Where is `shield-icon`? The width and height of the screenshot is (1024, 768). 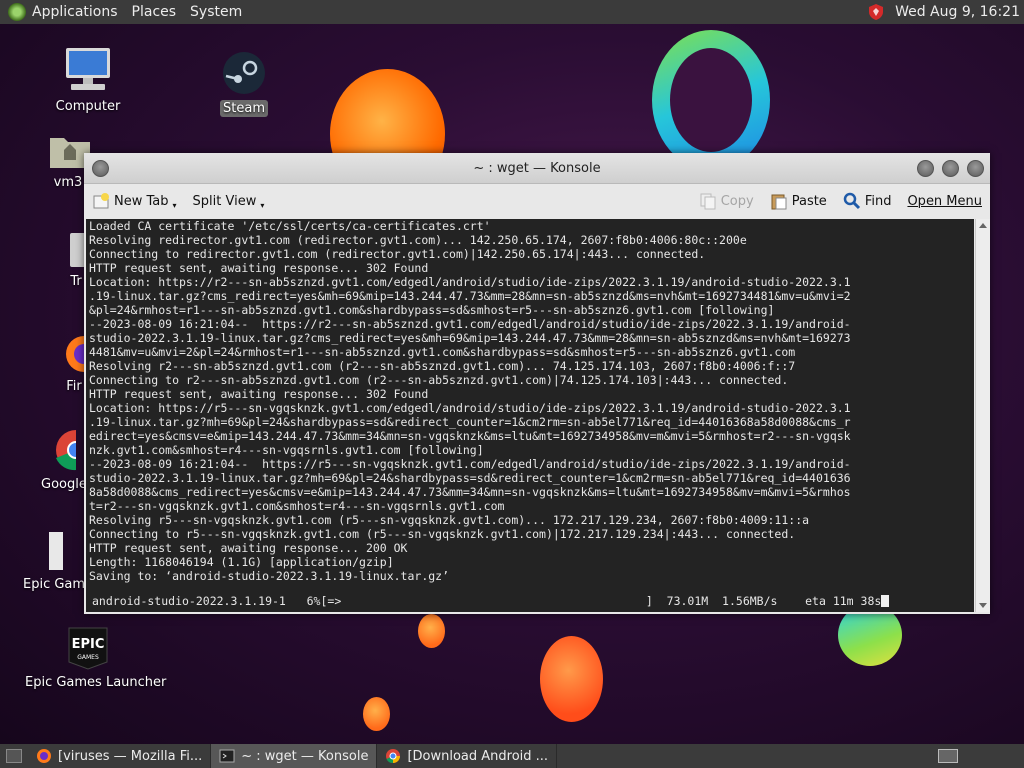
shield-icon is located at coordinates (876, 12).